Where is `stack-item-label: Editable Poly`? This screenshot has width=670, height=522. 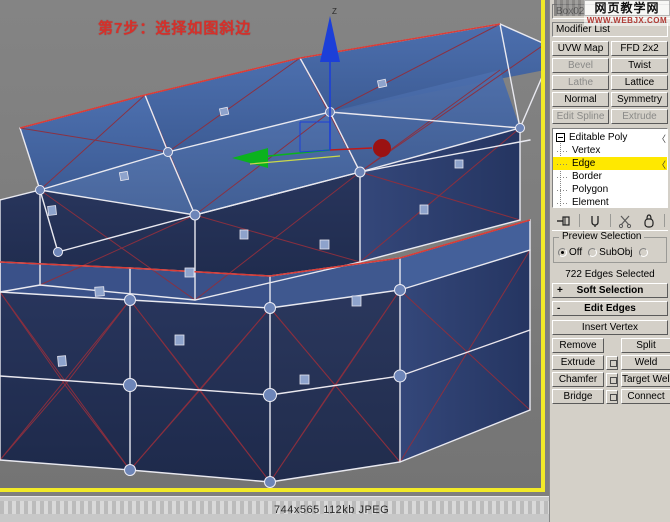
stack-item-label: Editable Poly is located at coordinates (598, 137).